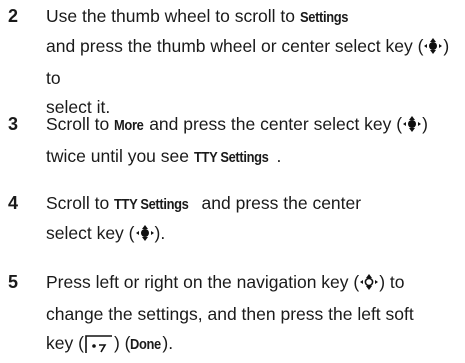  Describe the element at coordinates (122, 343) in the screenshot. I see `step-text-part: ) (` at that location.